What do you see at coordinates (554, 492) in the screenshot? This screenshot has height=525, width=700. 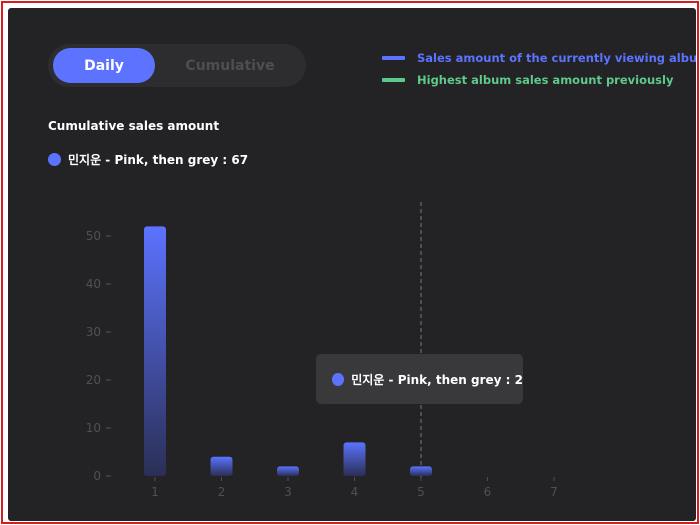 I see `x-tick-label: 7` at bounding box center [554, 492].